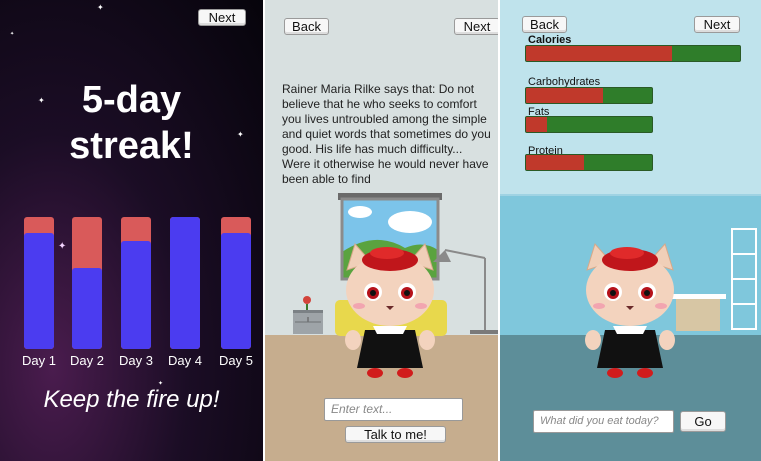 Image resolution: width=761 pixels, height=461 pixels. What do you see at coordinates (136, 360) in the screenshot?
I see `day-label: Day 3` at bounding box center [136, 360].